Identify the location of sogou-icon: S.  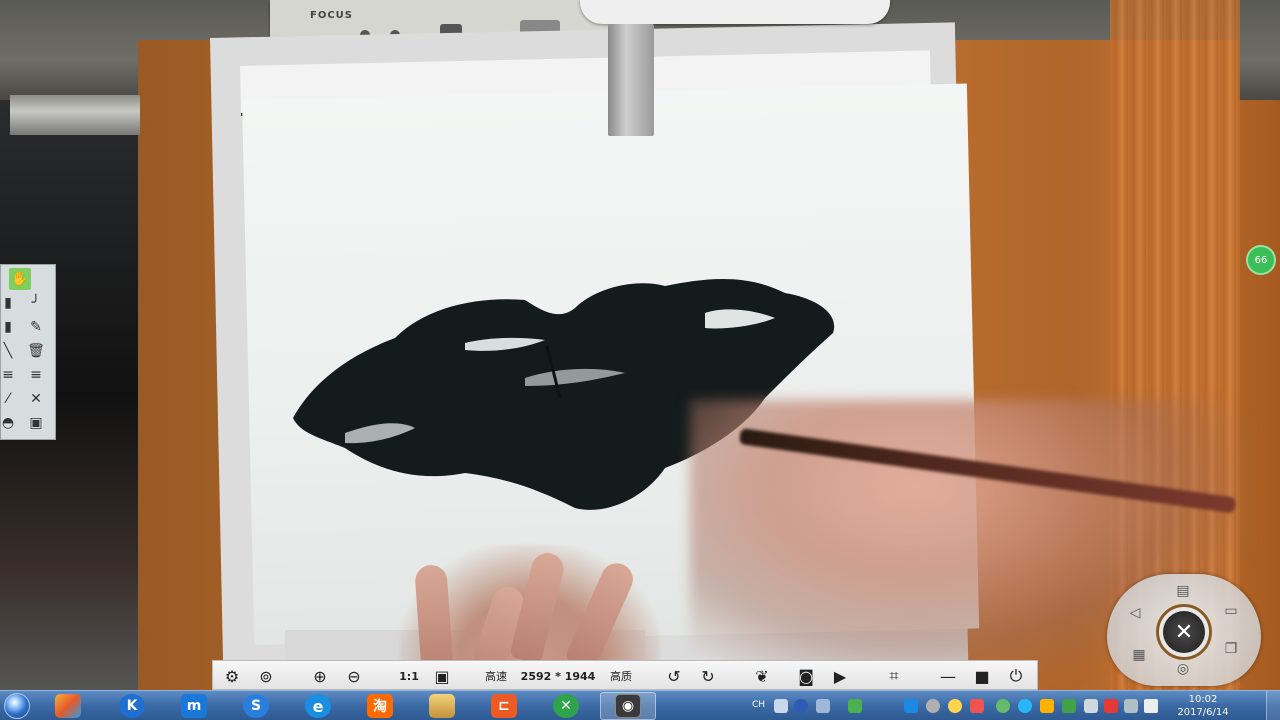
(256, 706).